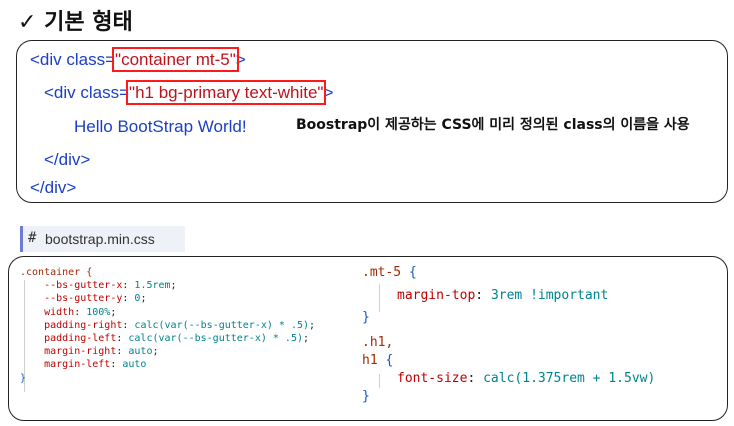 The image size is (734, 426). I want to click on annotation-note: Boostrap이 제공하는 CSS에 미리 정의된 class의 이름을 사용, so click(493, 125).